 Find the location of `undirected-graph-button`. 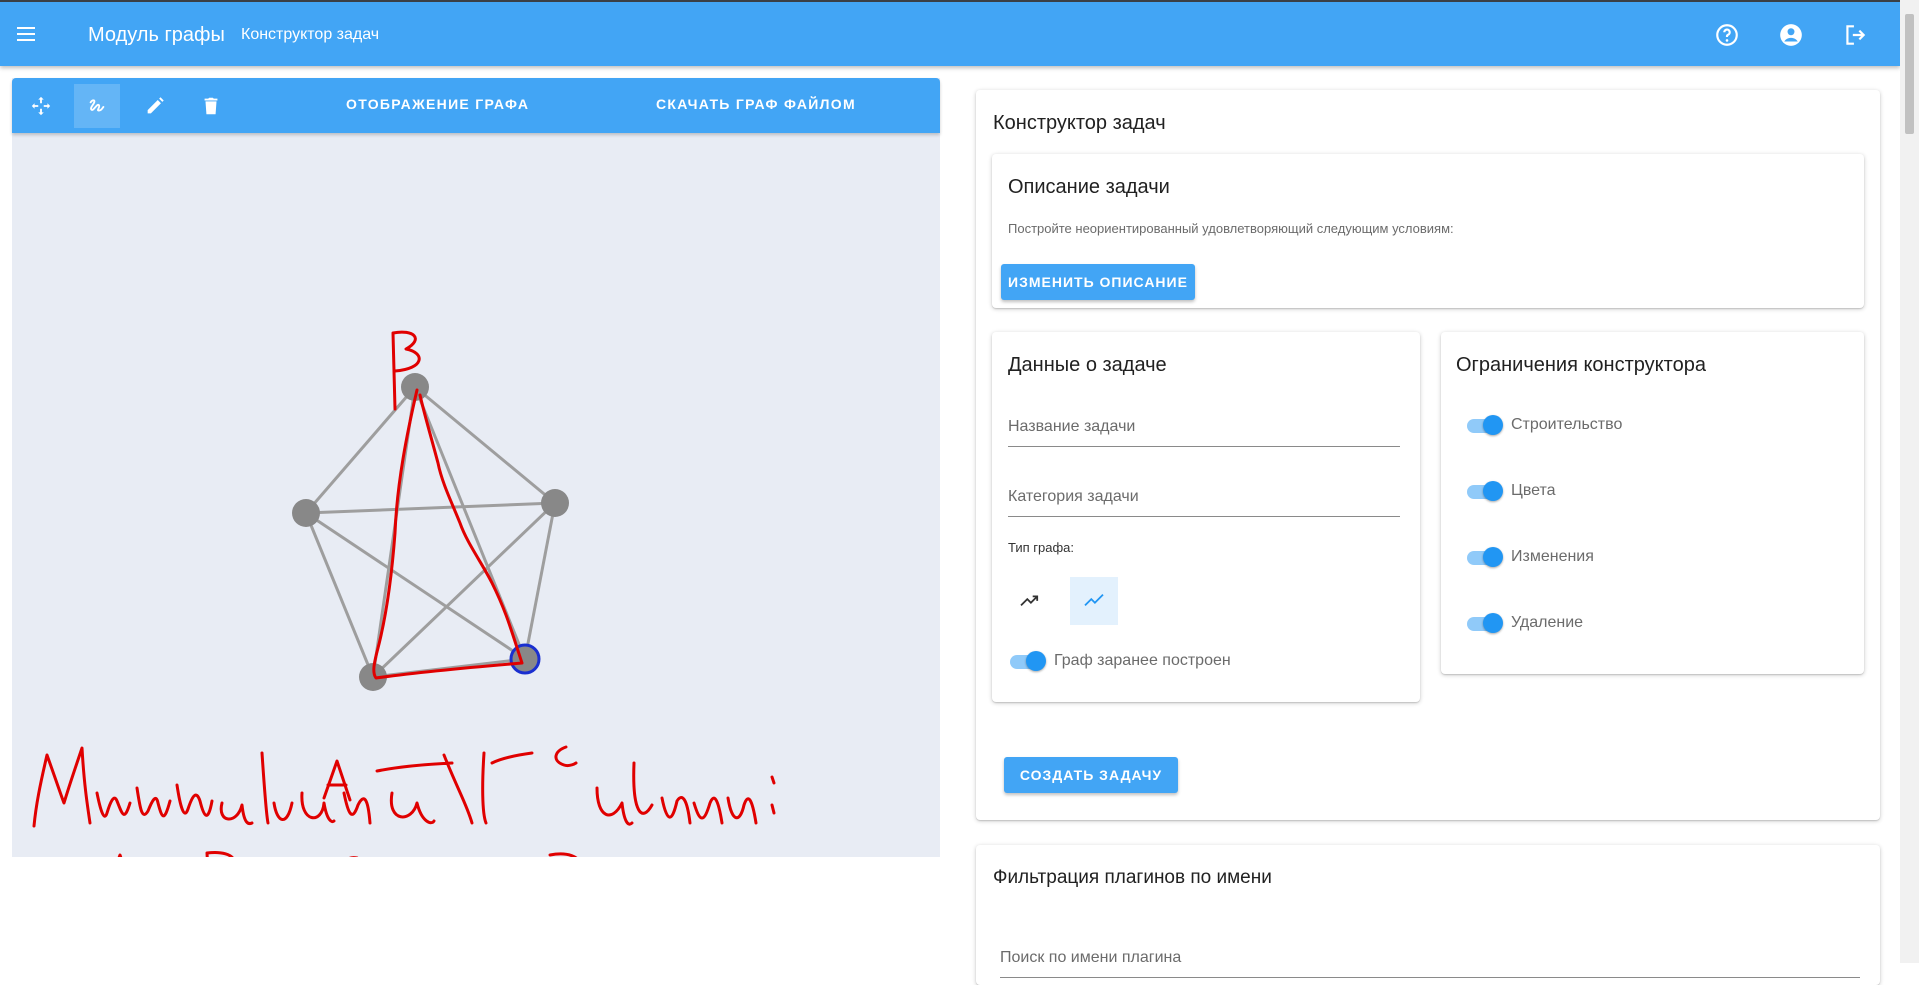

undirected-graph-button is located at coordinates (1094, 601).